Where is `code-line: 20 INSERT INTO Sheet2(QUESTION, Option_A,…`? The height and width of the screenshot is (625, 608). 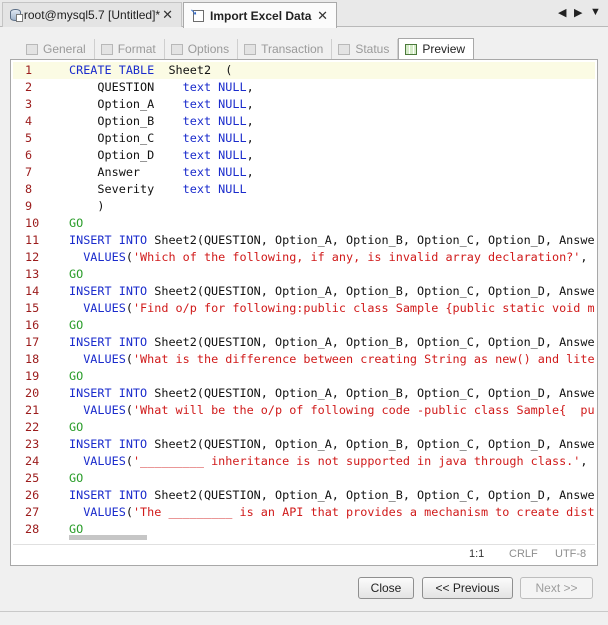 code-line: 20 INSERT INTO Sheet2(QUESTION, Option_A,… is located at coordinates (304, 393).